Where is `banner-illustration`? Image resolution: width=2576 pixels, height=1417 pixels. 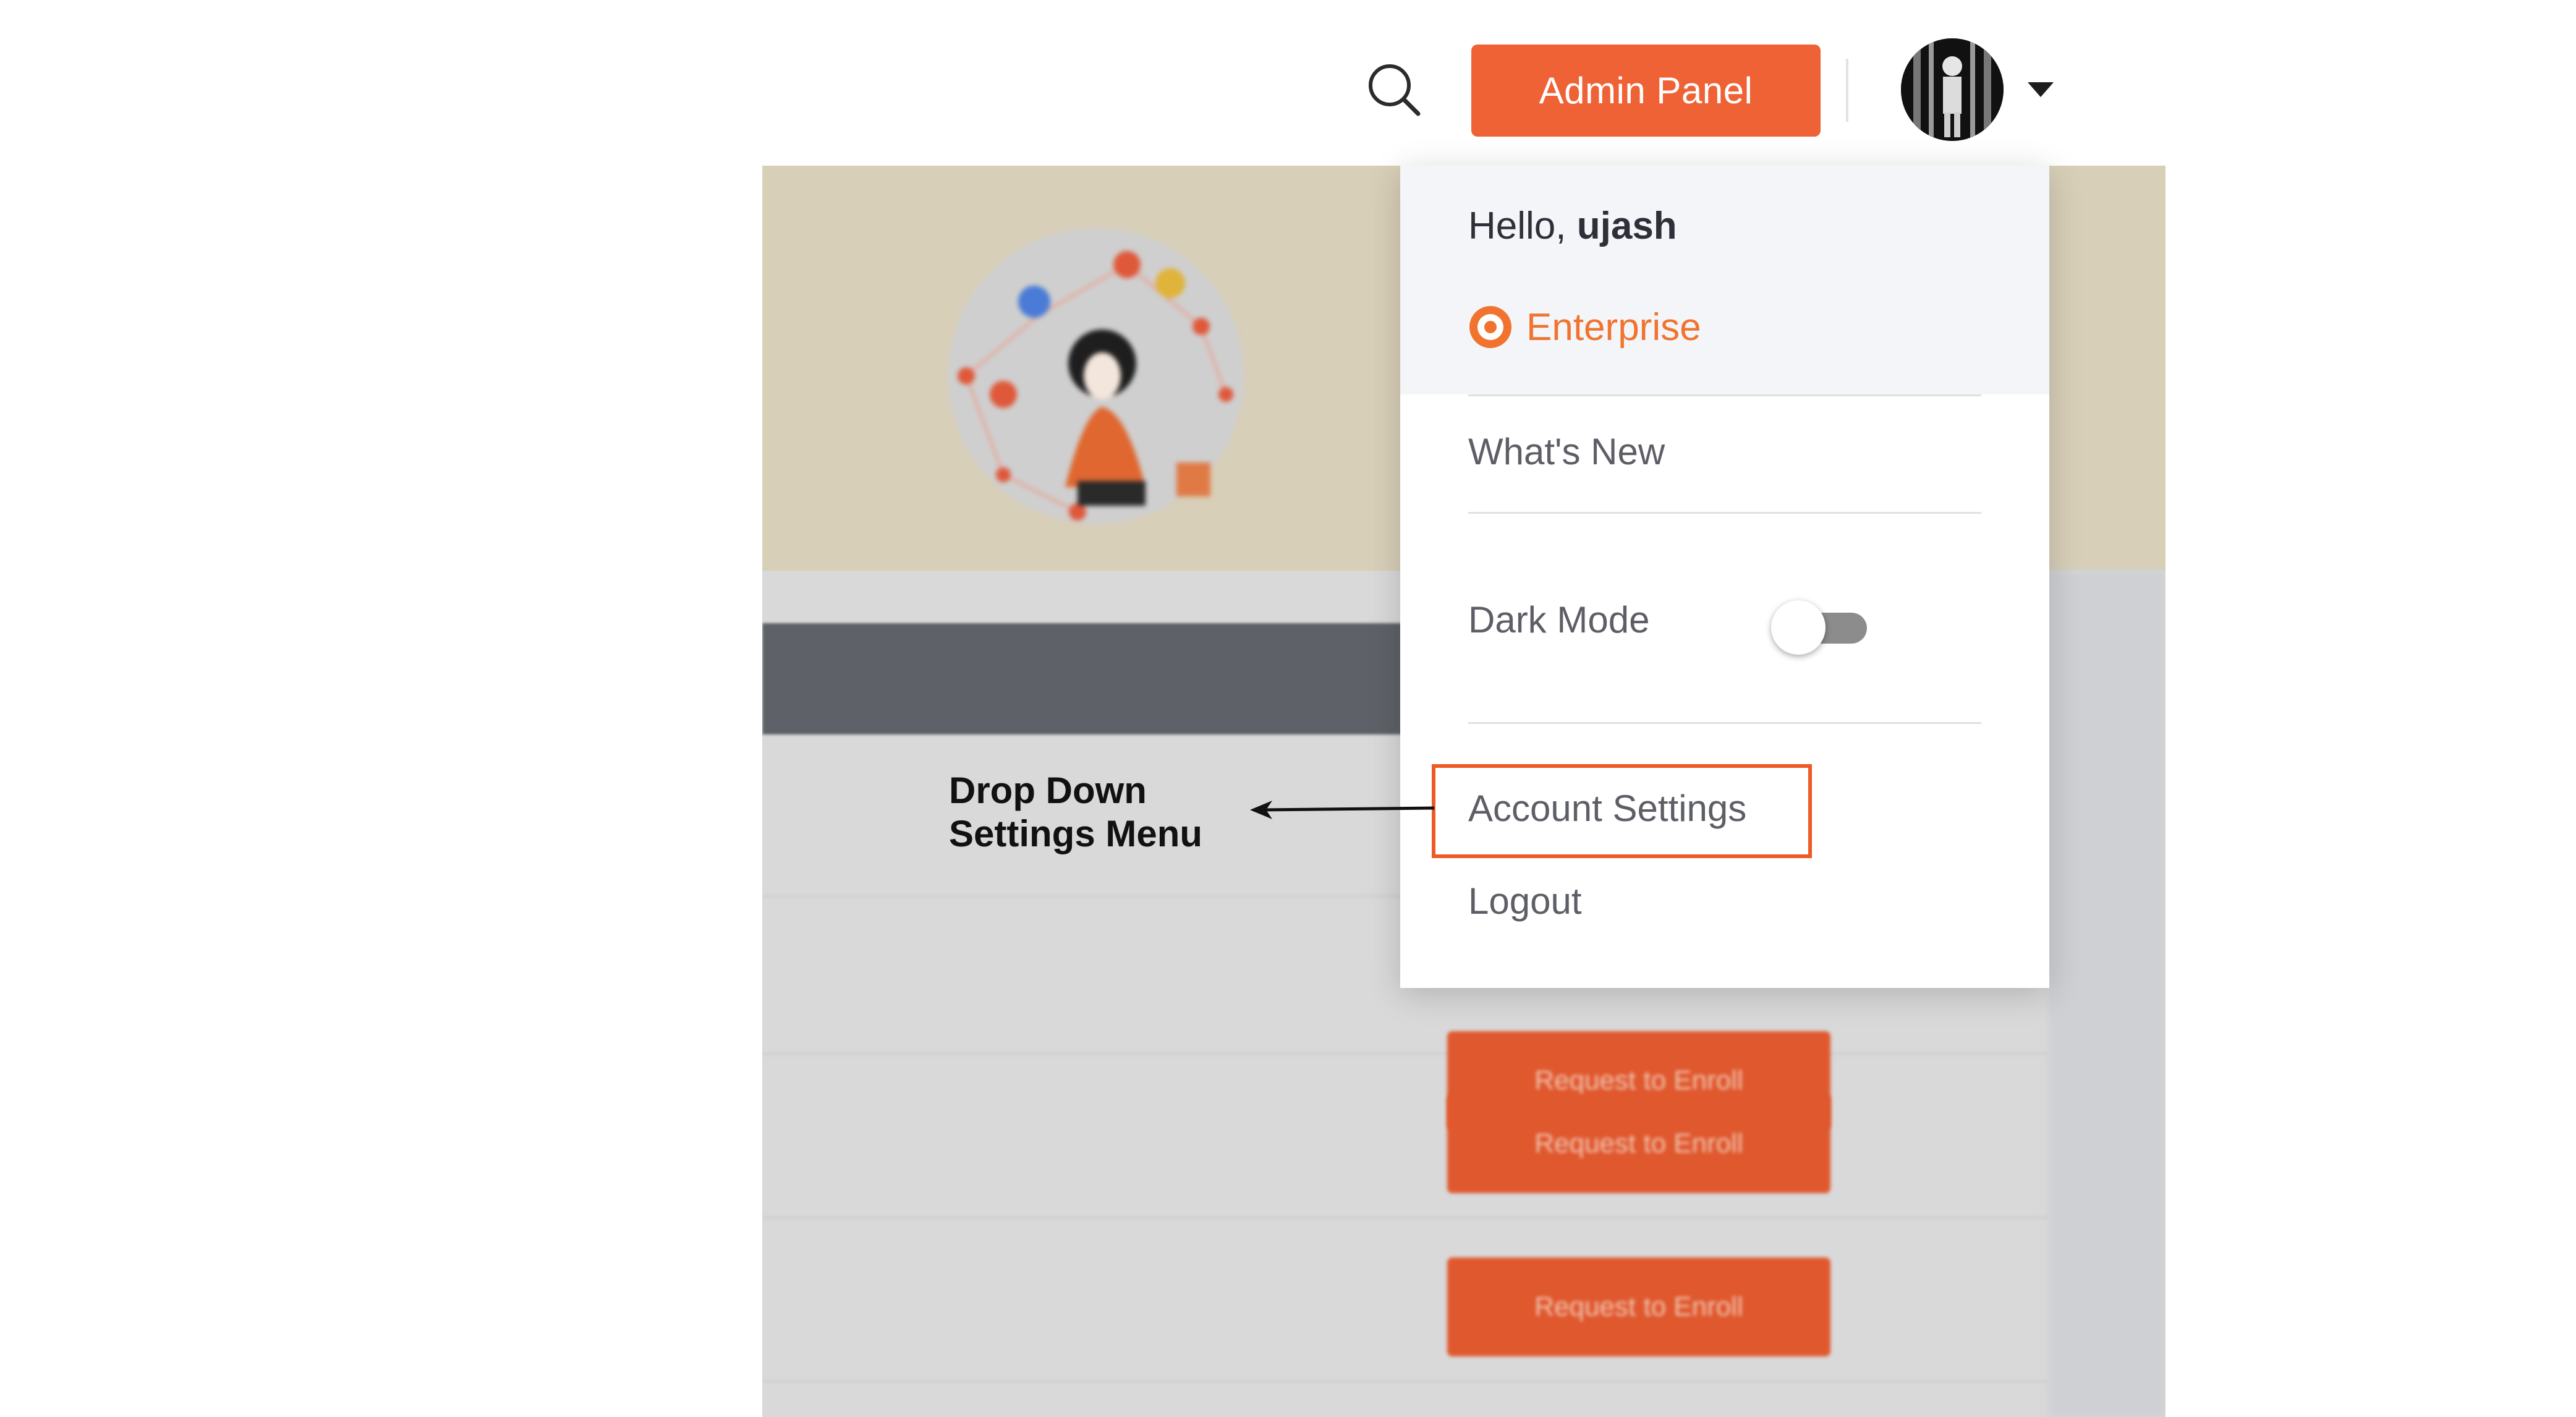
banner-illustration is located at coordinates (1096, 376).